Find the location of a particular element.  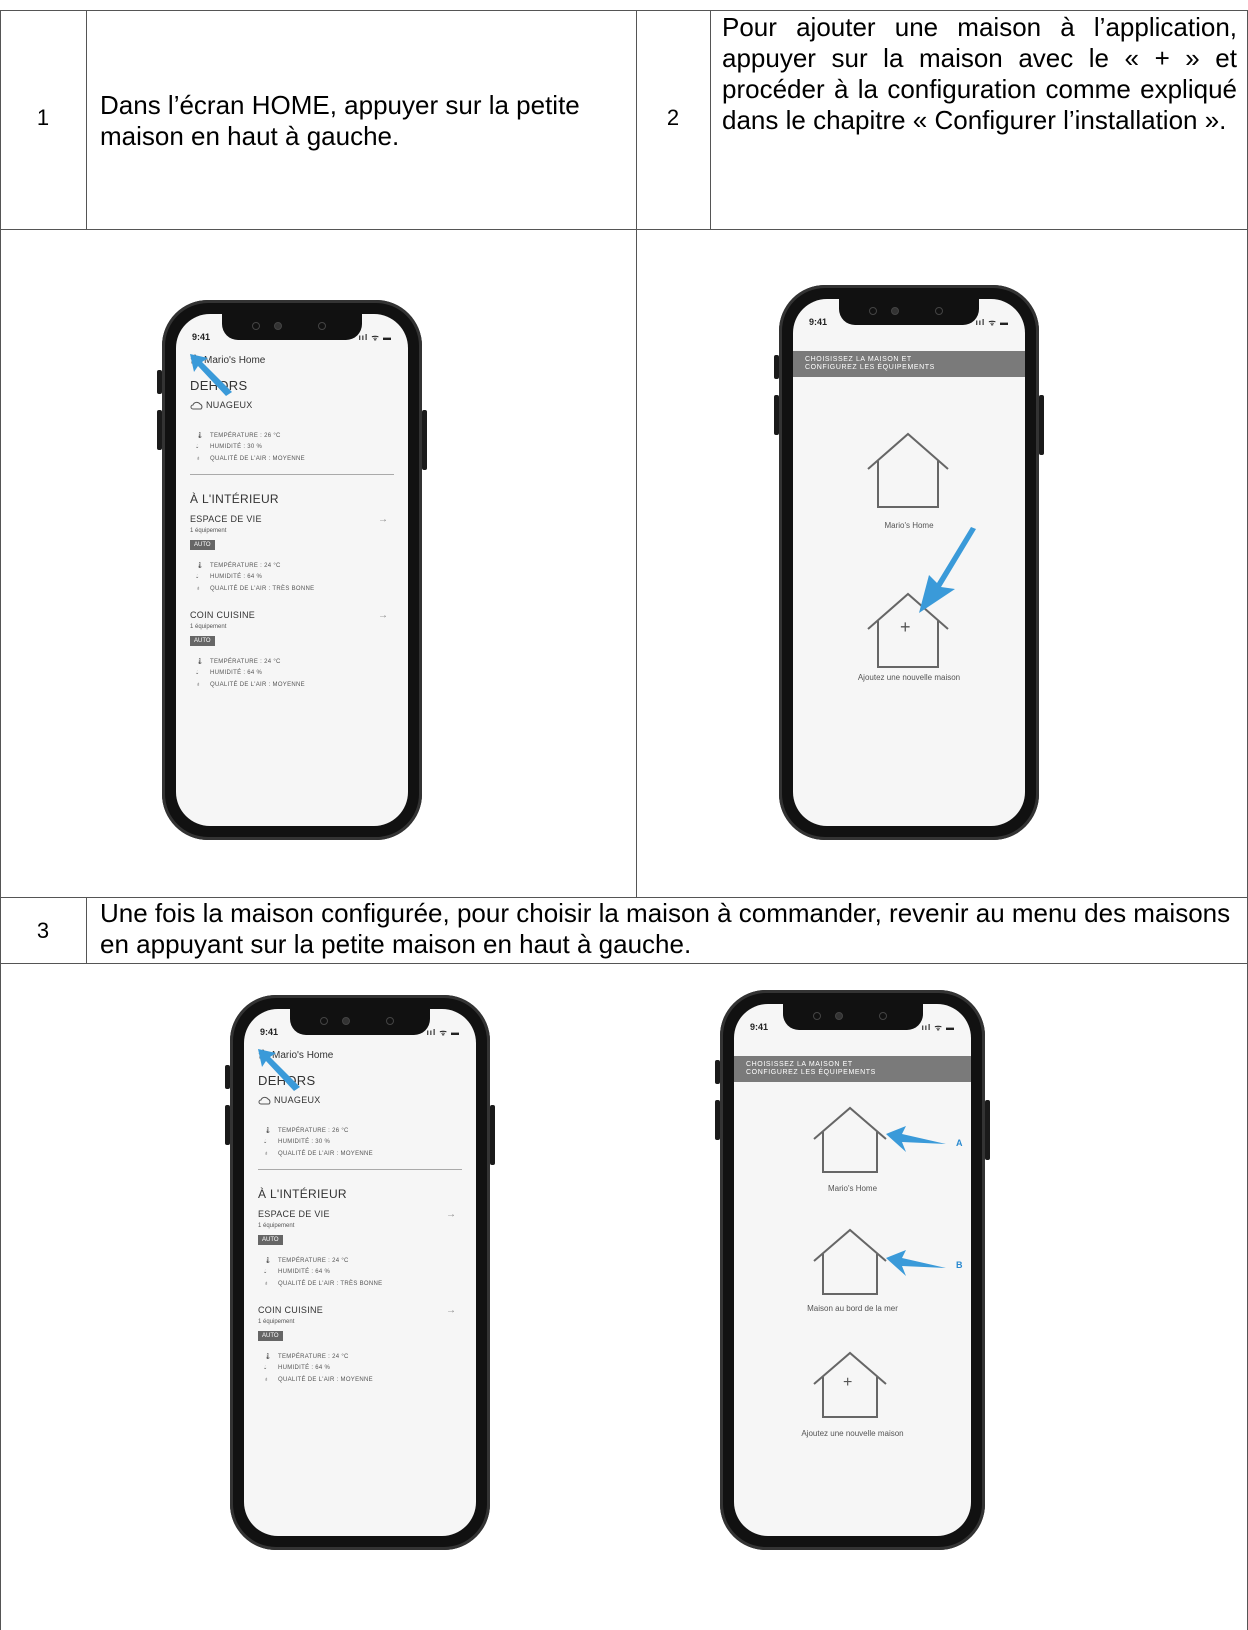

step-number-3: 3 is located at coordinates (43, 930).